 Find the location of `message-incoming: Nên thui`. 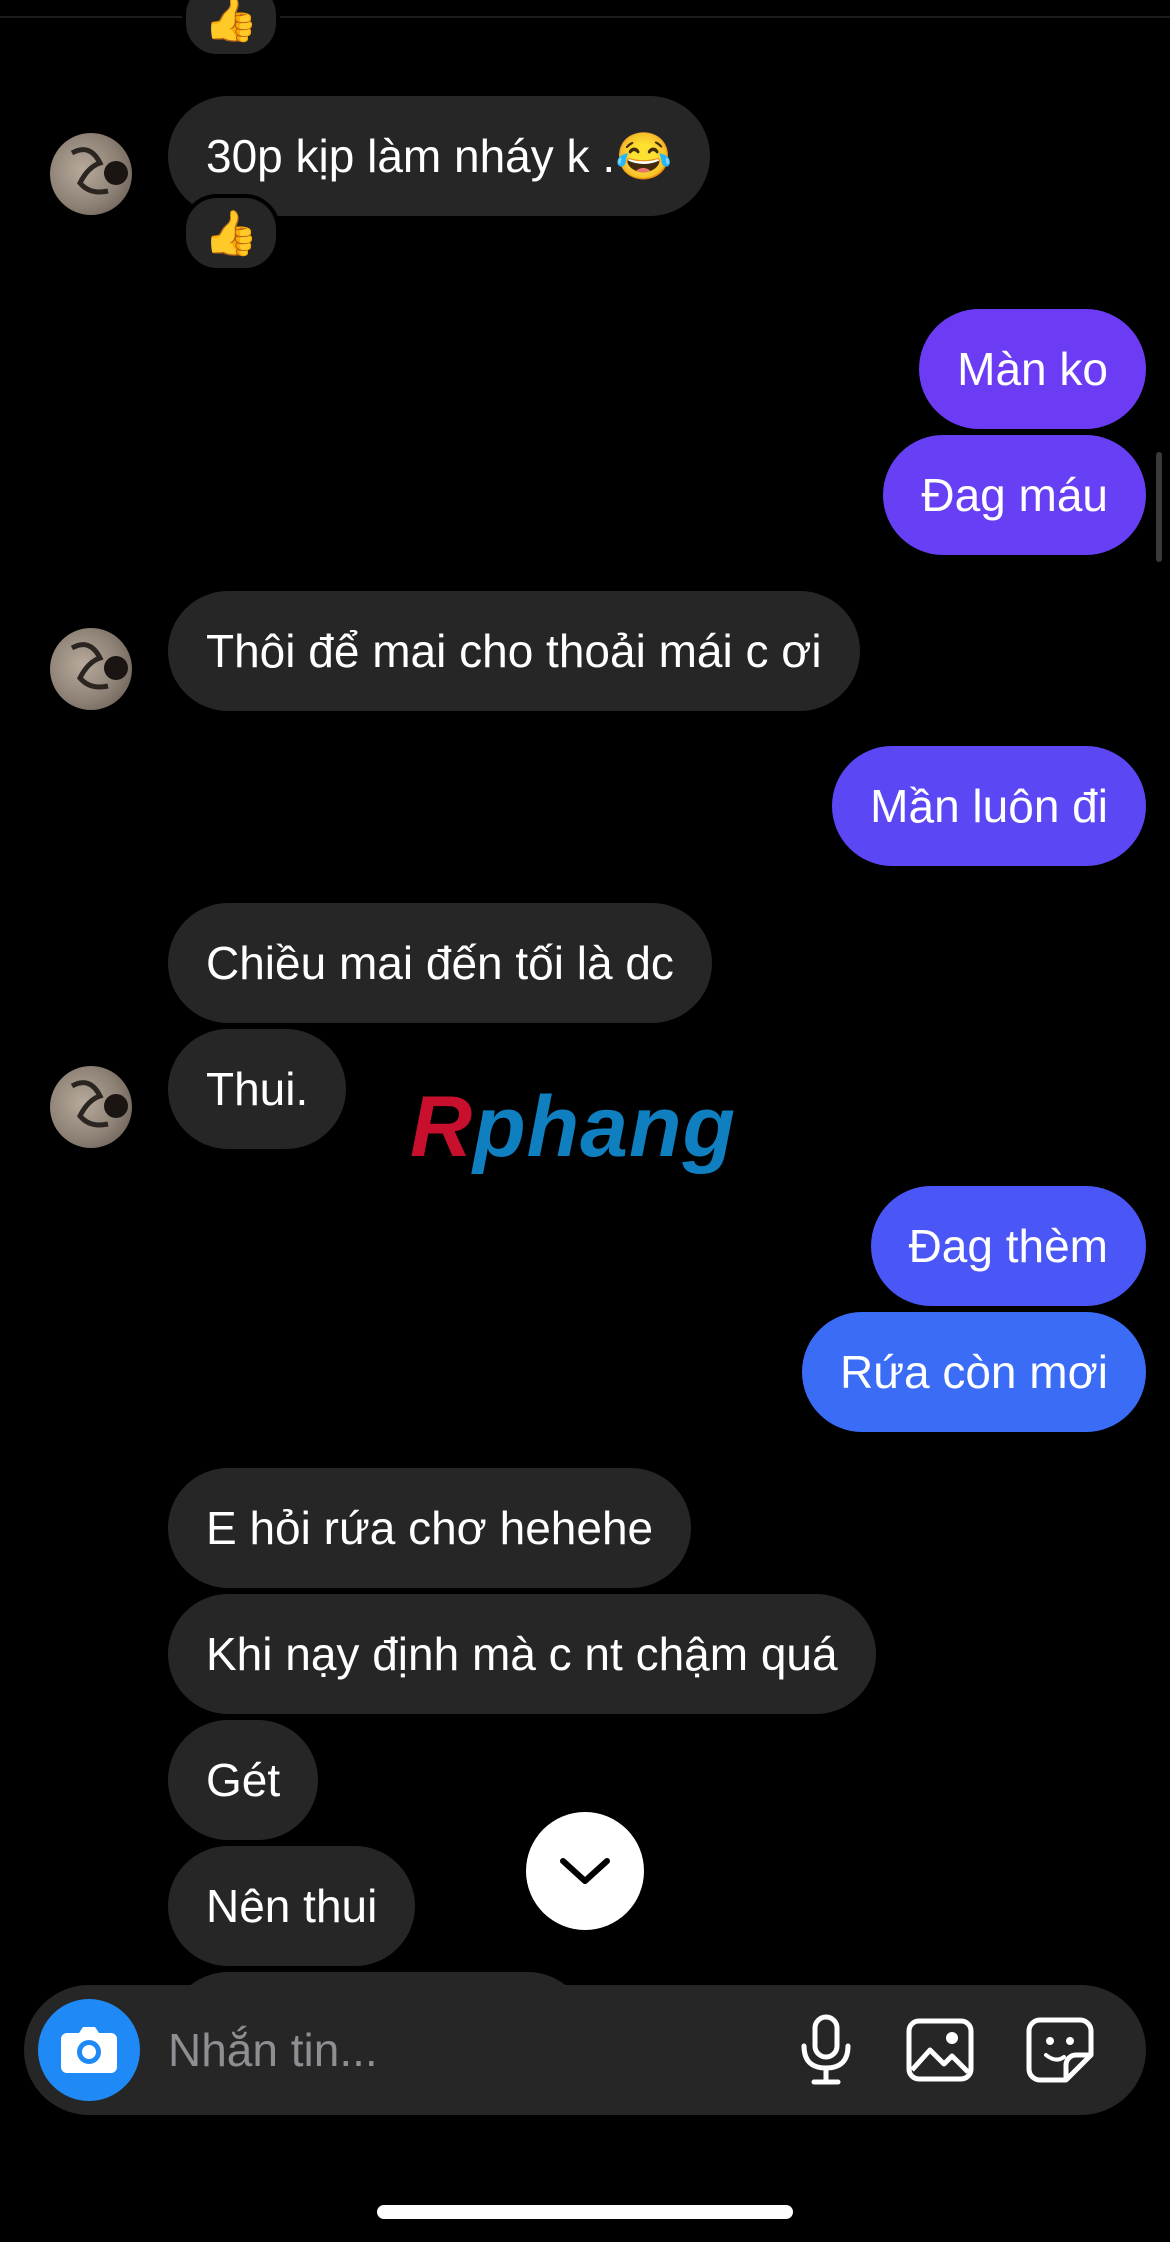

message-incoming: Nên thui is located at coordinates (292, 1906).